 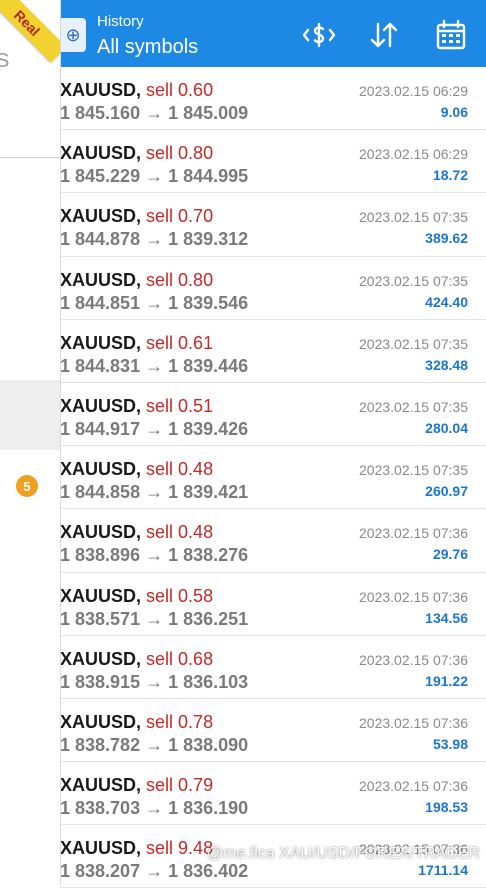 I want to click on trade-prices: 1 844.851 → 1 839.546, so click(x=154, y=302).